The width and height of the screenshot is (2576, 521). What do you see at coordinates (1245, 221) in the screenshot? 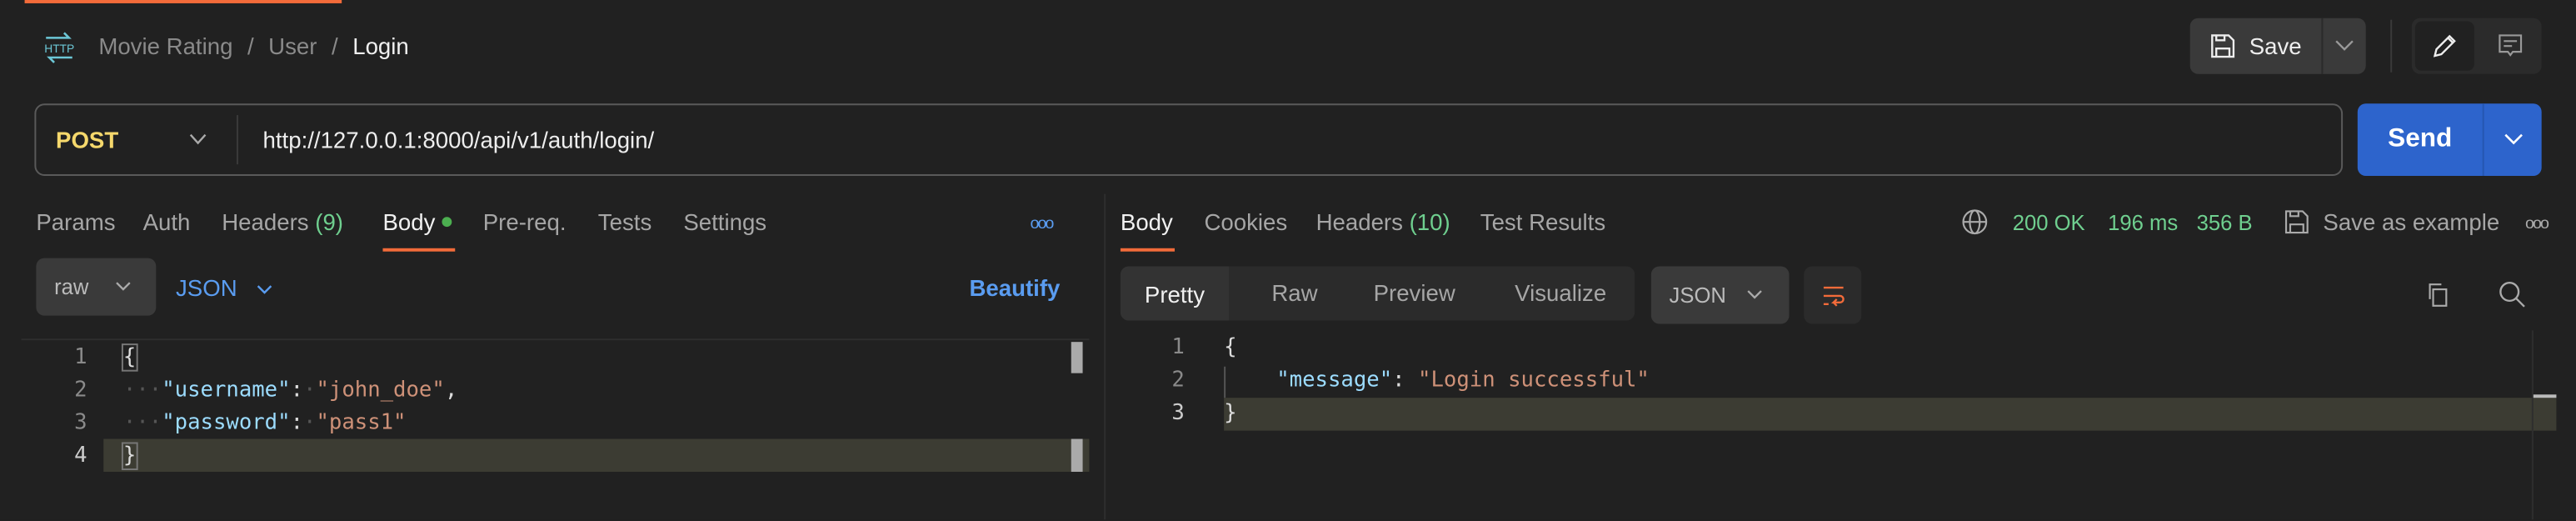
I see `response-tab-cookies: Cookies` at bounding box center [1245, 221].